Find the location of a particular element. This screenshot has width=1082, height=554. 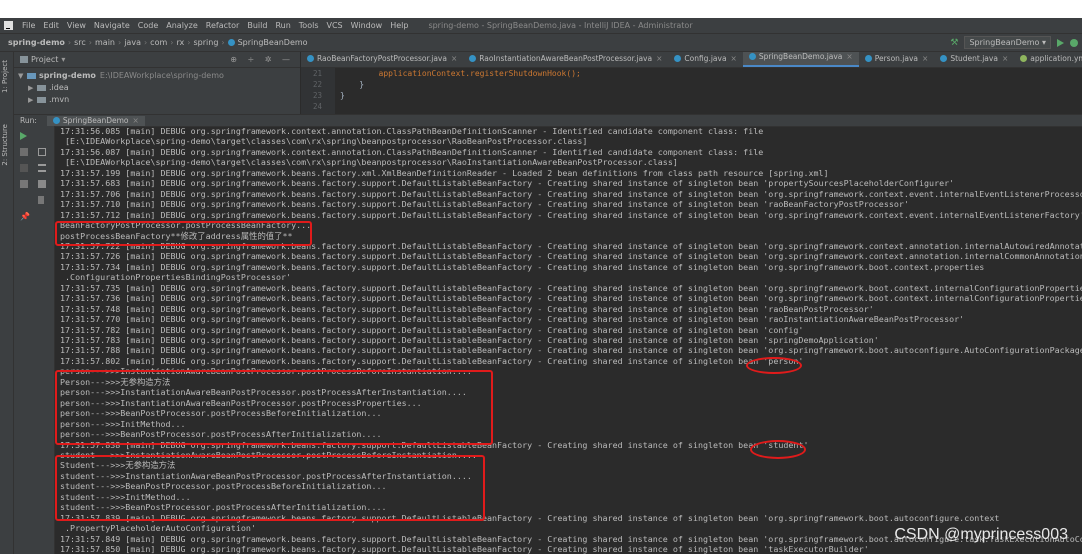

menu-item-edit: Edit is located at coordinates (51, 25).